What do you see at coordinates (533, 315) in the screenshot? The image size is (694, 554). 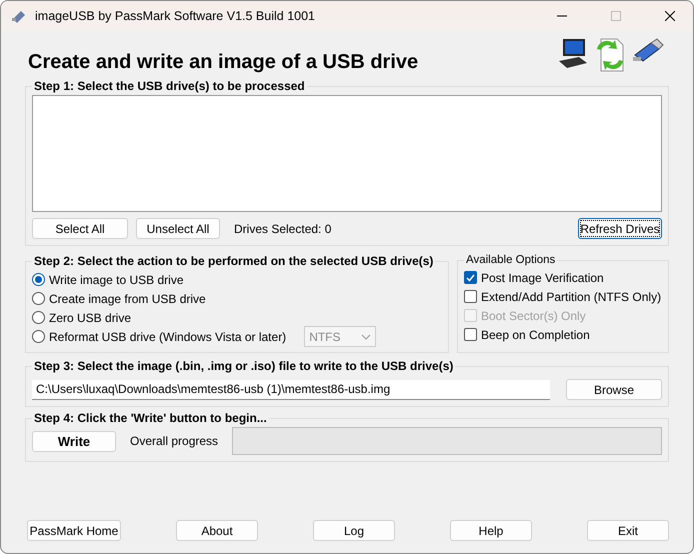 I see `option-label: Boot Sector(s) Only` at bounding box center [533, 315].